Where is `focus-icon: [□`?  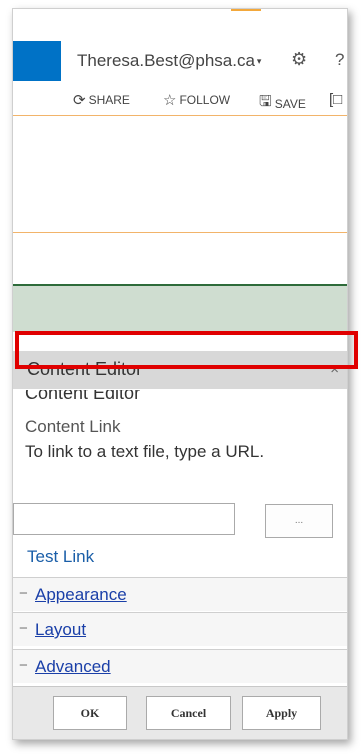 focus-icon: [□ is located at coordinates (336, 99).